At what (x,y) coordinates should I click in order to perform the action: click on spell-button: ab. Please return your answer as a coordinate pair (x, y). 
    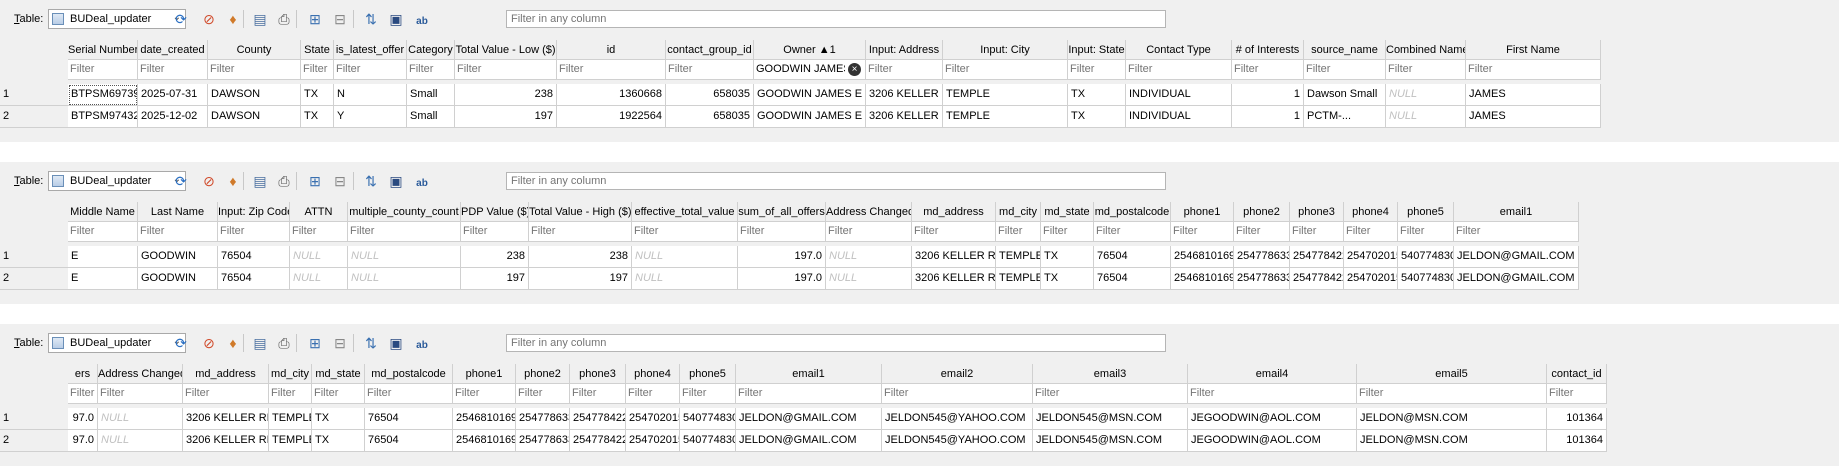
    Looking at the image, I should click on (422, 343).